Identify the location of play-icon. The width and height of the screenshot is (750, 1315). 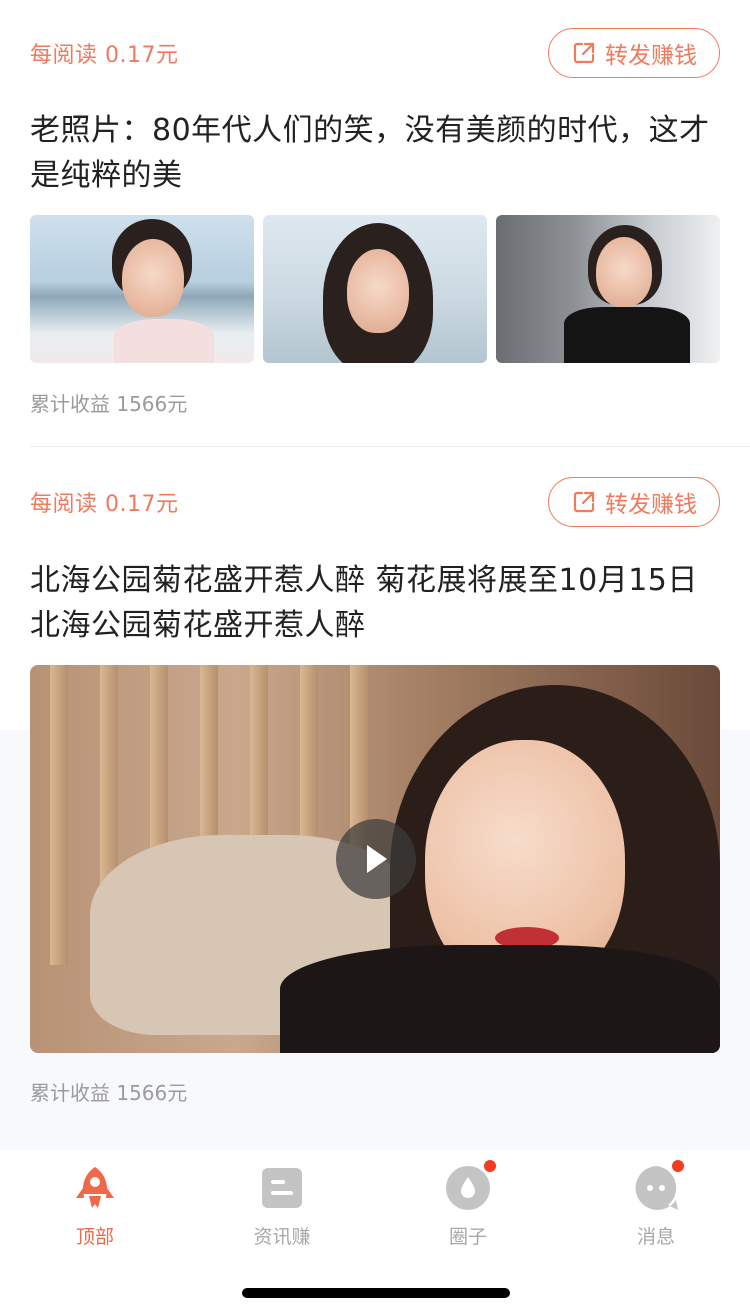
(377, 859).